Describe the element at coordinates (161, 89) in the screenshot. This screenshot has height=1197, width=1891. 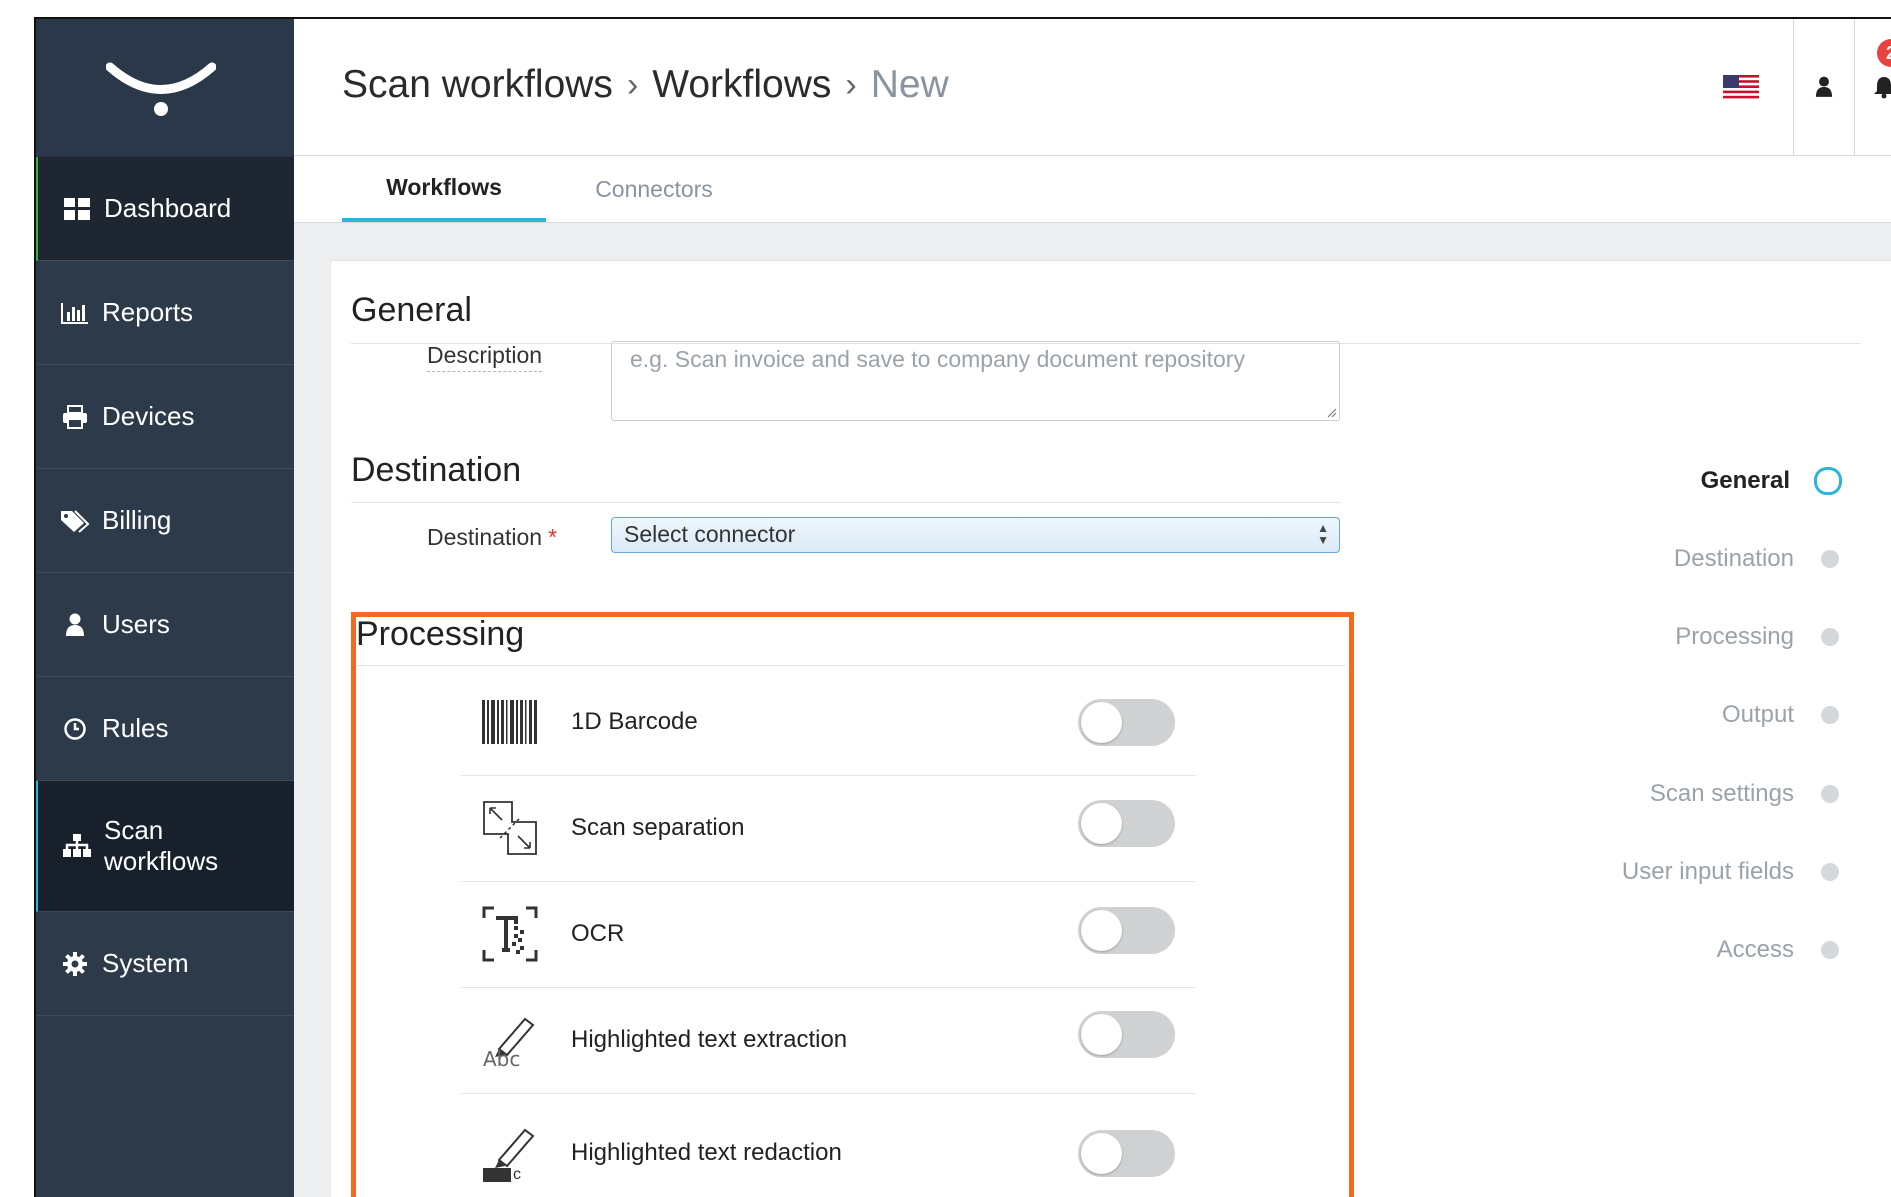
I see `logo-icon` at that location.